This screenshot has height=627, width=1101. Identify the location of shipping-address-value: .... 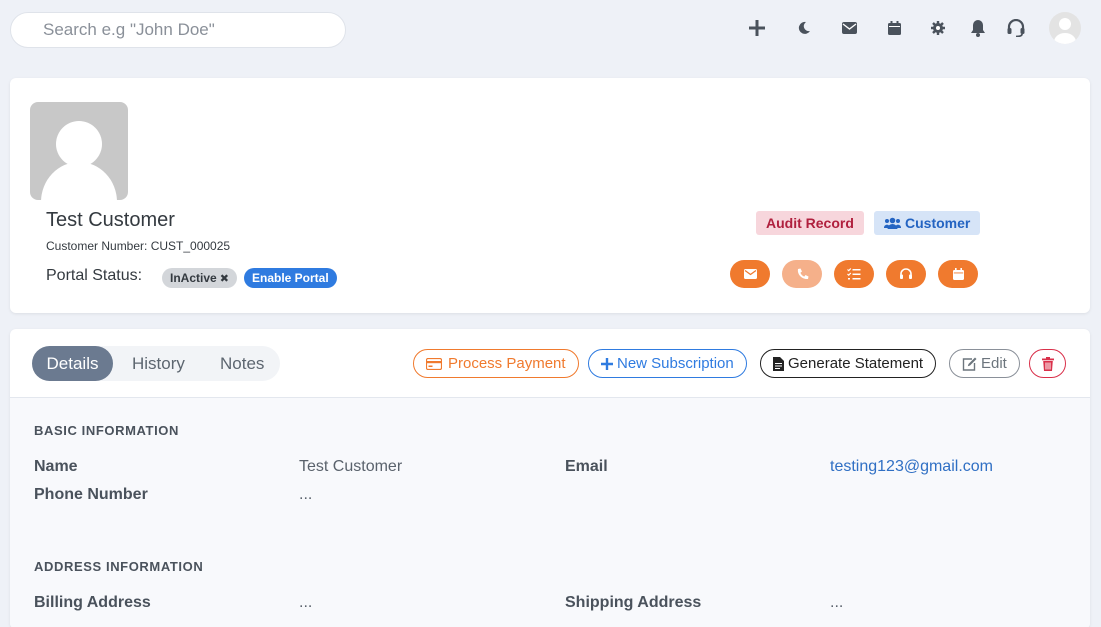
(837, 602).